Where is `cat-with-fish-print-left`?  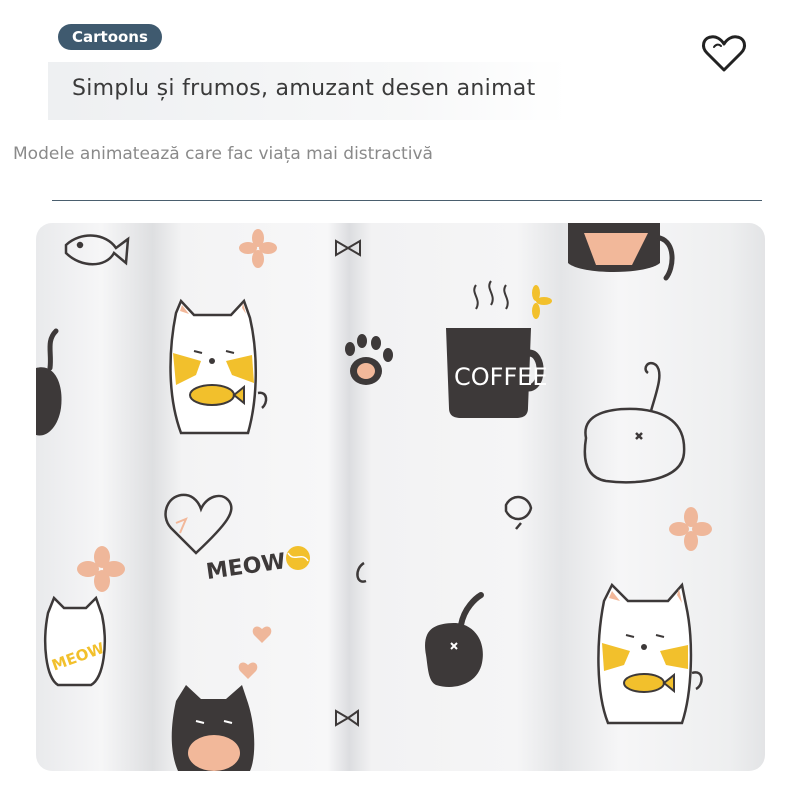
cat-with-fish-print-left is located at coordinates (218, 366).